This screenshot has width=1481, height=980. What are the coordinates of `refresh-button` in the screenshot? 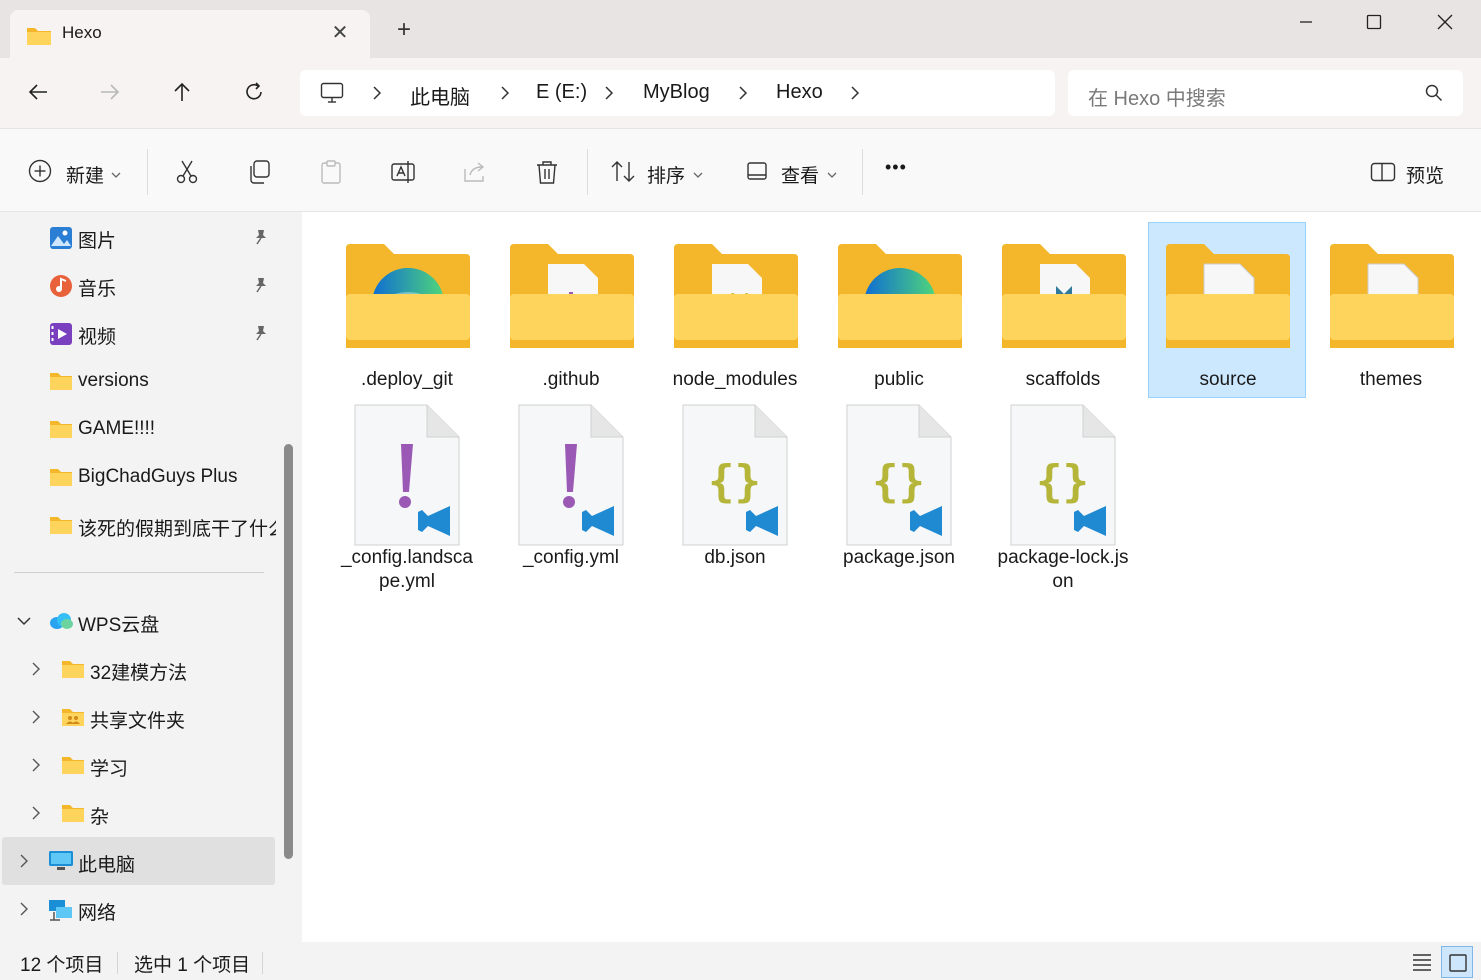 It's located at (254, 92).